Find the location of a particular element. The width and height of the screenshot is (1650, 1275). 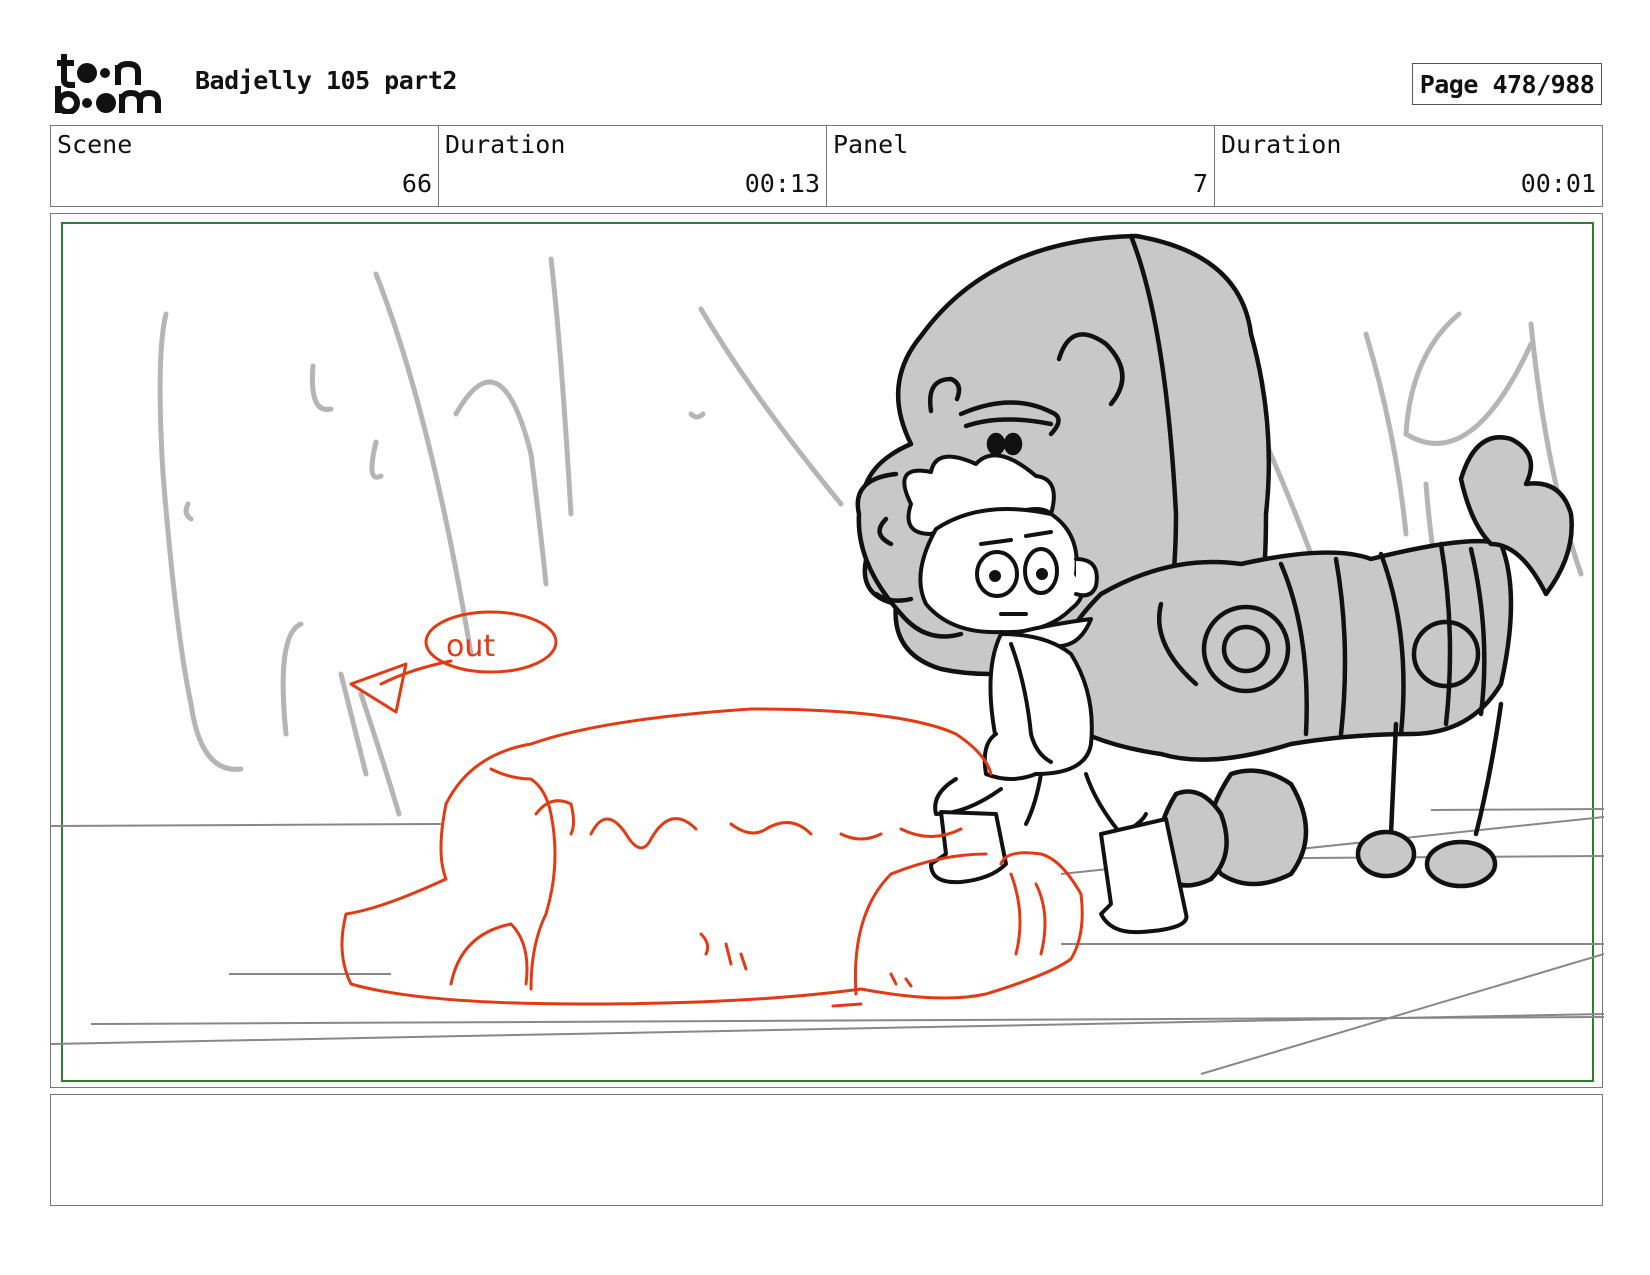

panel-value: 7 is located at coordinates (1200, 183).